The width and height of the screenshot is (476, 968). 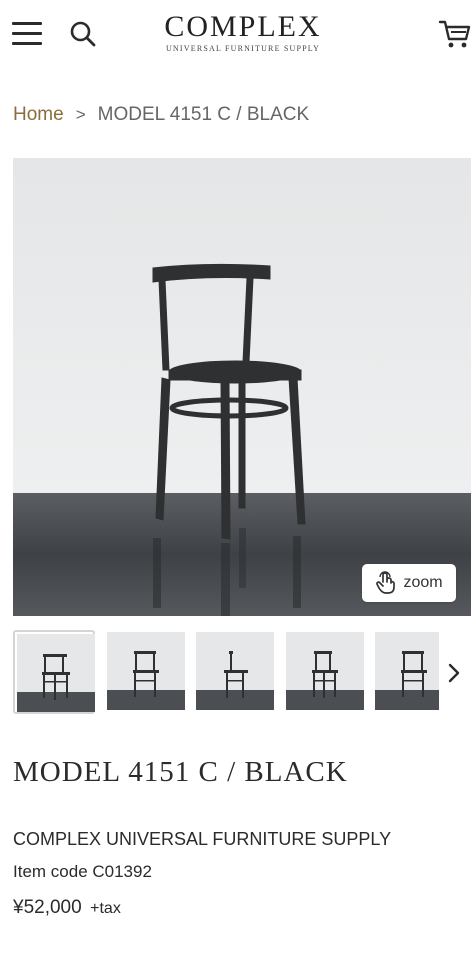 What do you see at coordinates (83, 34) in the screenshot?
I see `search-icon` at bounding box center [83, 34].